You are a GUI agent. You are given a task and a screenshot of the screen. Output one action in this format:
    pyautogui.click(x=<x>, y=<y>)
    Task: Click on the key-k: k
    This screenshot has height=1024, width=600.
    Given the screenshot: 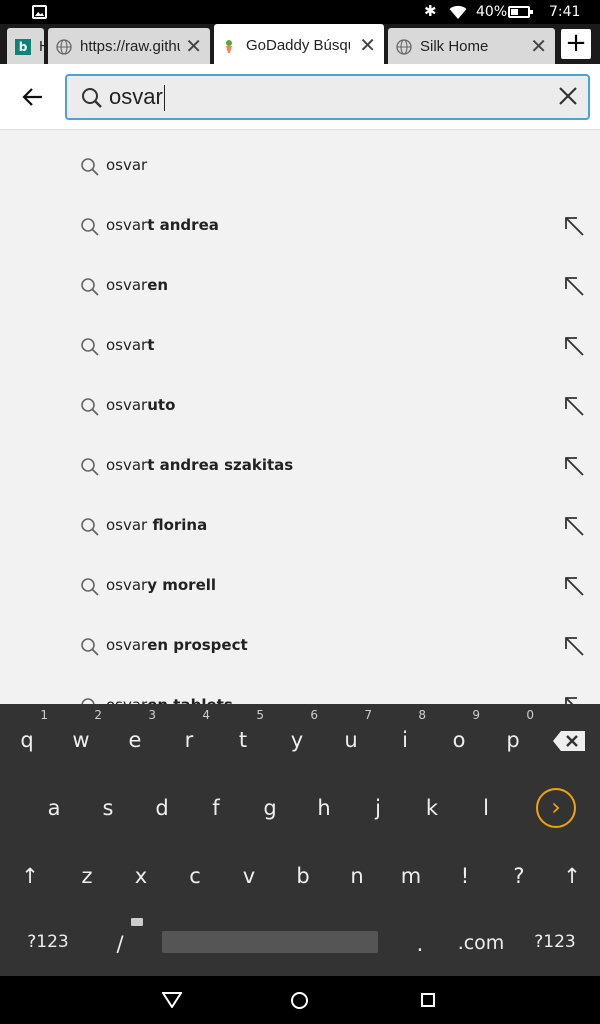 What is the action you would take?
    pyautogui.click(x=432, y=808)
    